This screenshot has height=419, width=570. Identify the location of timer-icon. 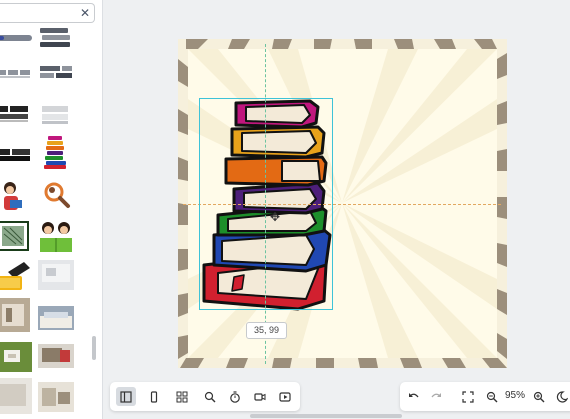
(235, 396).